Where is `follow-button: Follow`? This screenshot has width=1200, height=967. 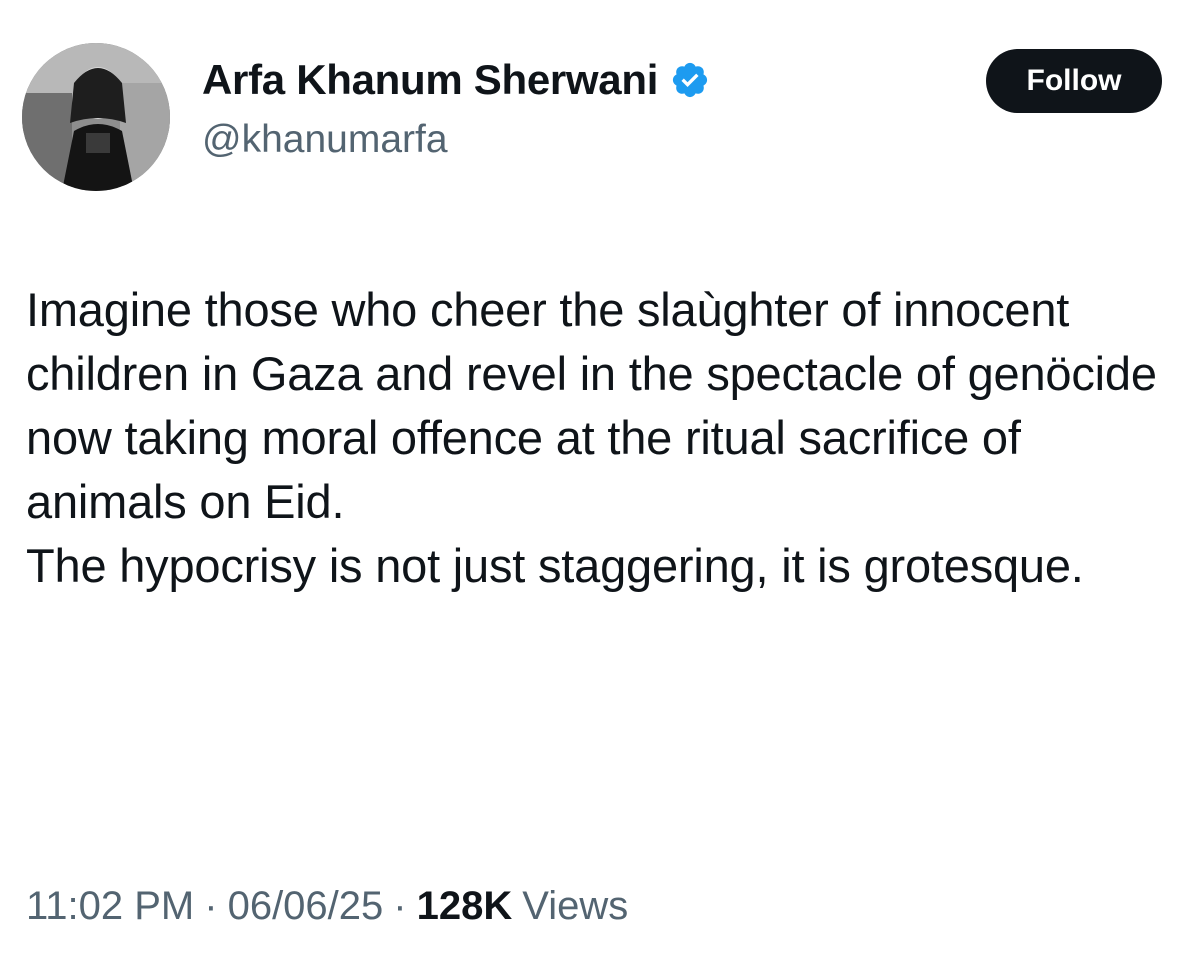
follow-button: Follow is located at coordinates (1074, 81).